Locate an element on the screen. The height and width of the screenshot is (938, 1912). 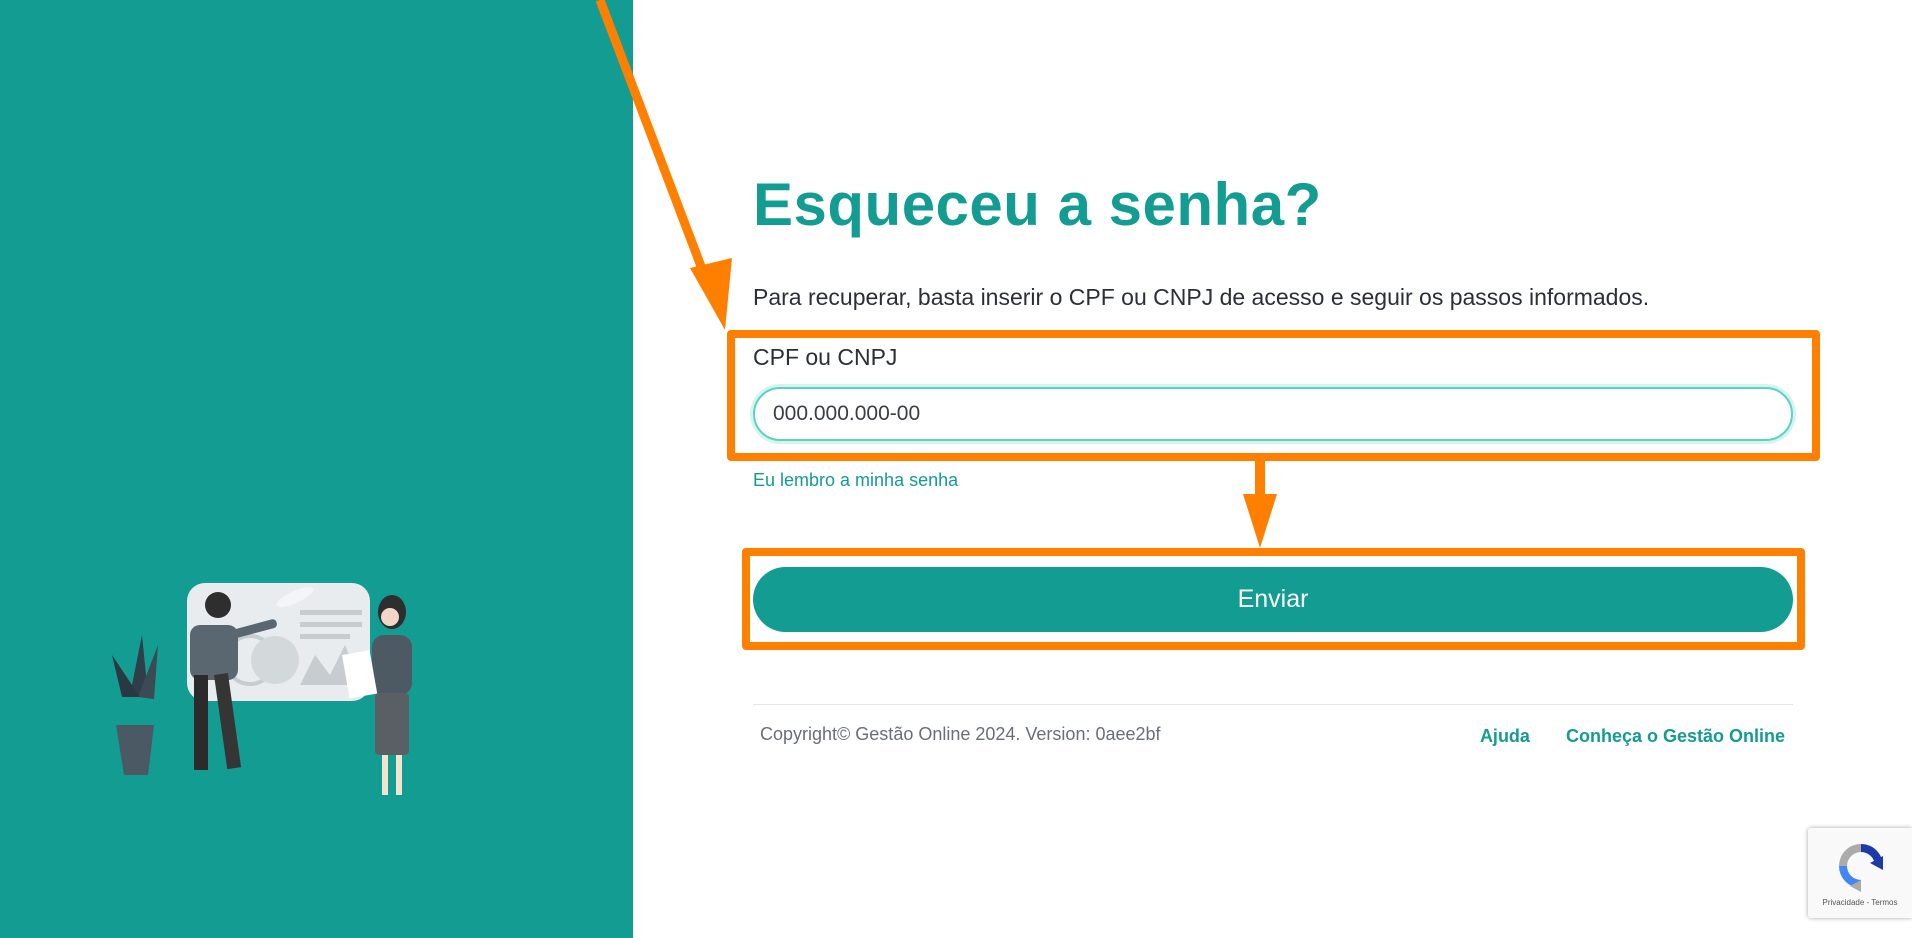
cpf-cnpj-label: CPF ou CNPJ is located at coordinates (825, 357).